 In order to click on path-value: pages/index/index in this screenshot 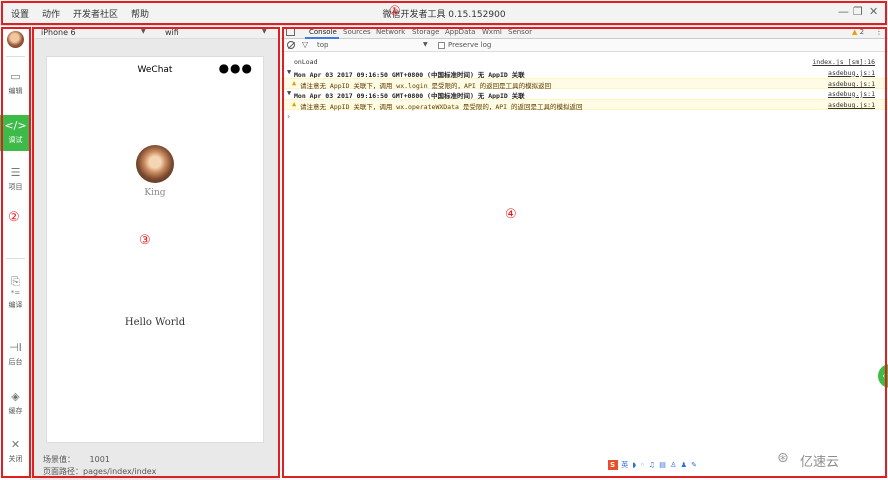, I will do `click(120, 471)`.